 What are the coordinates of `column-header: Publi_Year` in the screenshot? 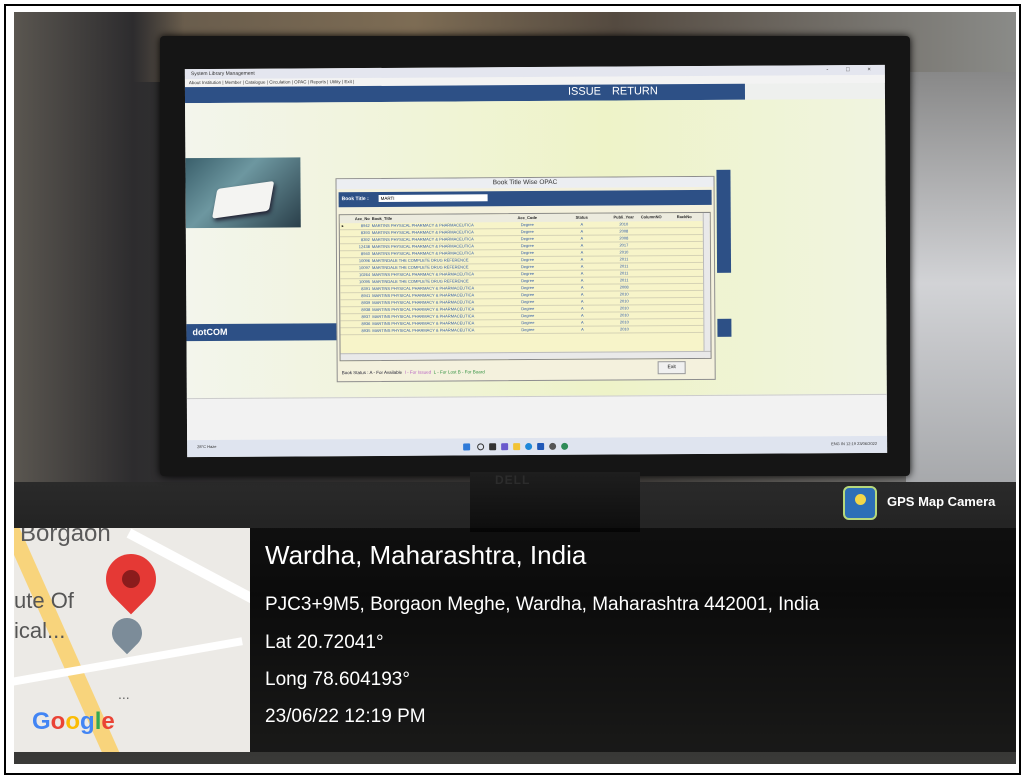 It's located at (624, 217).